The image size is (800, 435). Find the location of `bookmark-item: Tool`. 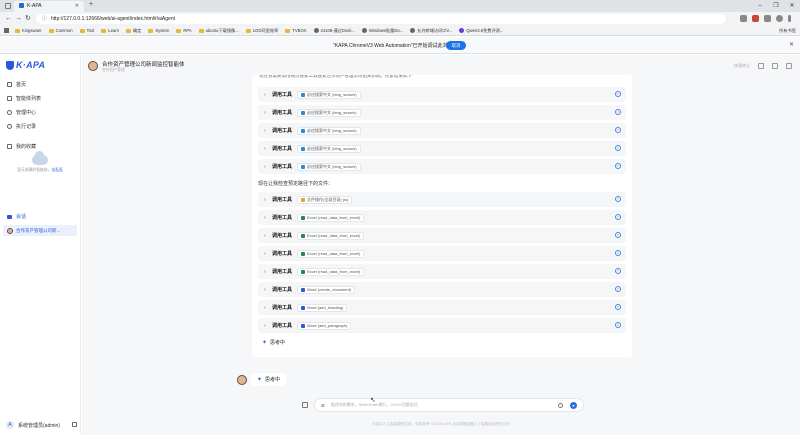

bookmark-item: Tool is located at coordinates (86, 30).